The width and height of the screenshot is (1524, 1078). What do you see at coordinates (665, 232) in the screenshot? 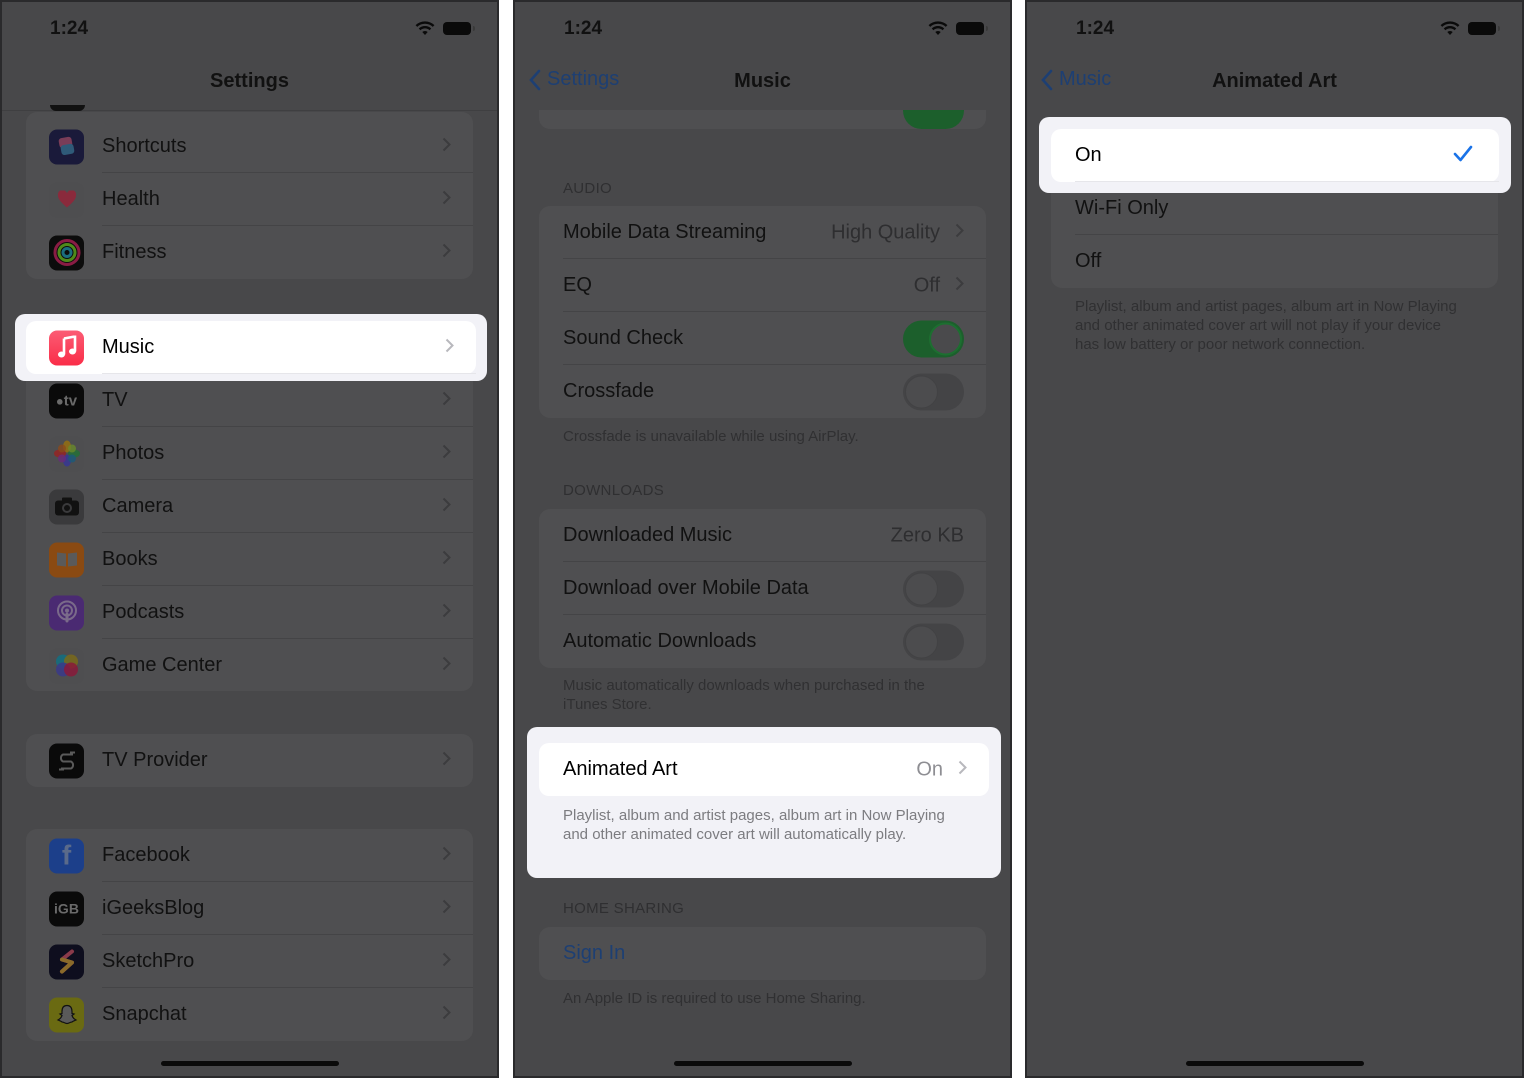
I see `row-label: Mobile Data Streaming` at bounding box center [665, 232].